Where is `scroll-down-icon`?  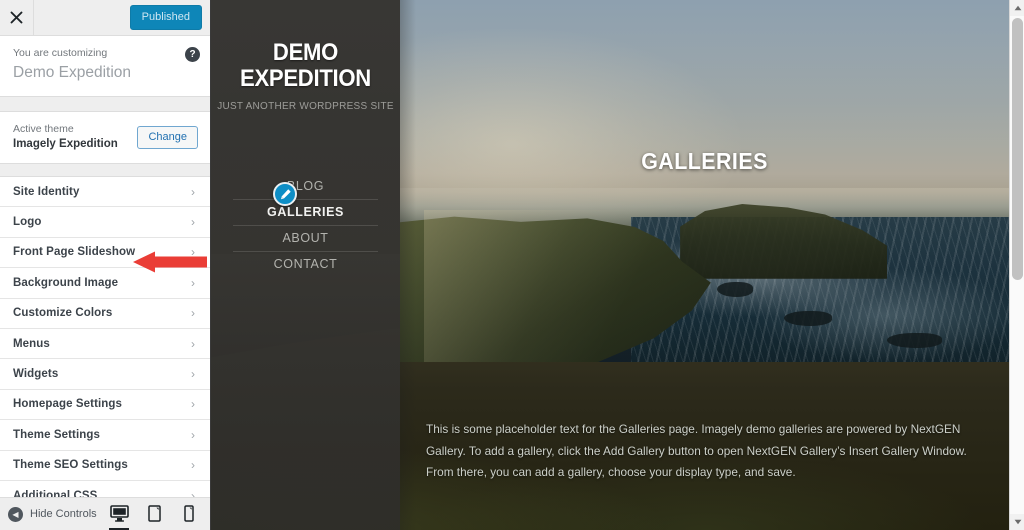 scroll-down-icon is located at coordinates (1017, 522).